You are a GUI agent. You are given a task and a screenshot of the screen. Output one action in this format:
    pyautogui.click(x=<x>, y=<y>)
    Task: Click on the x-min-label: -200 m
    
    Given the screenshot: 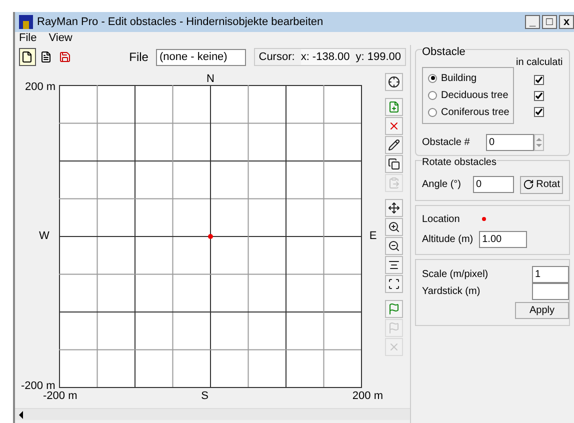 What is the action you would take?
    pyautogui.click(x=60, y=397)
    